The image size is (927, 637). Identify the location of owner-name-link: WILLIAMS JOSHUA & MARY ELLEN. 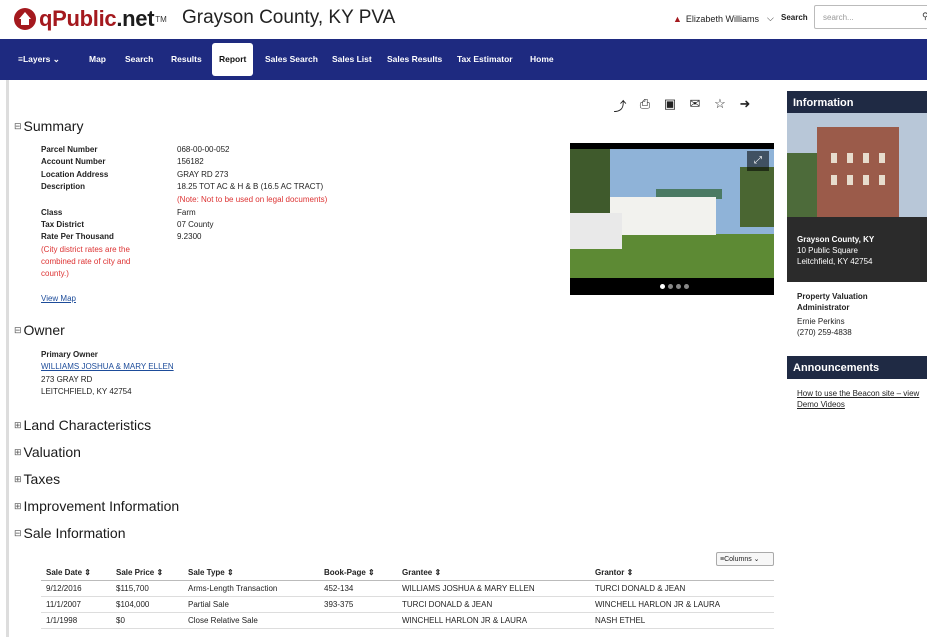
(107, 366).